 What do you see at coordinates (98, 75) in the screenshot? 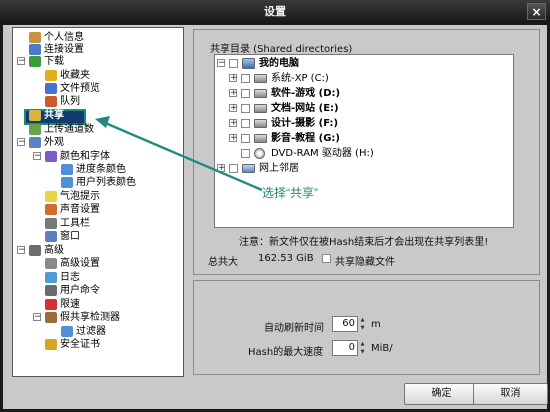
I see `tree-item: 收藏夹` at bounding box center [98, 75].